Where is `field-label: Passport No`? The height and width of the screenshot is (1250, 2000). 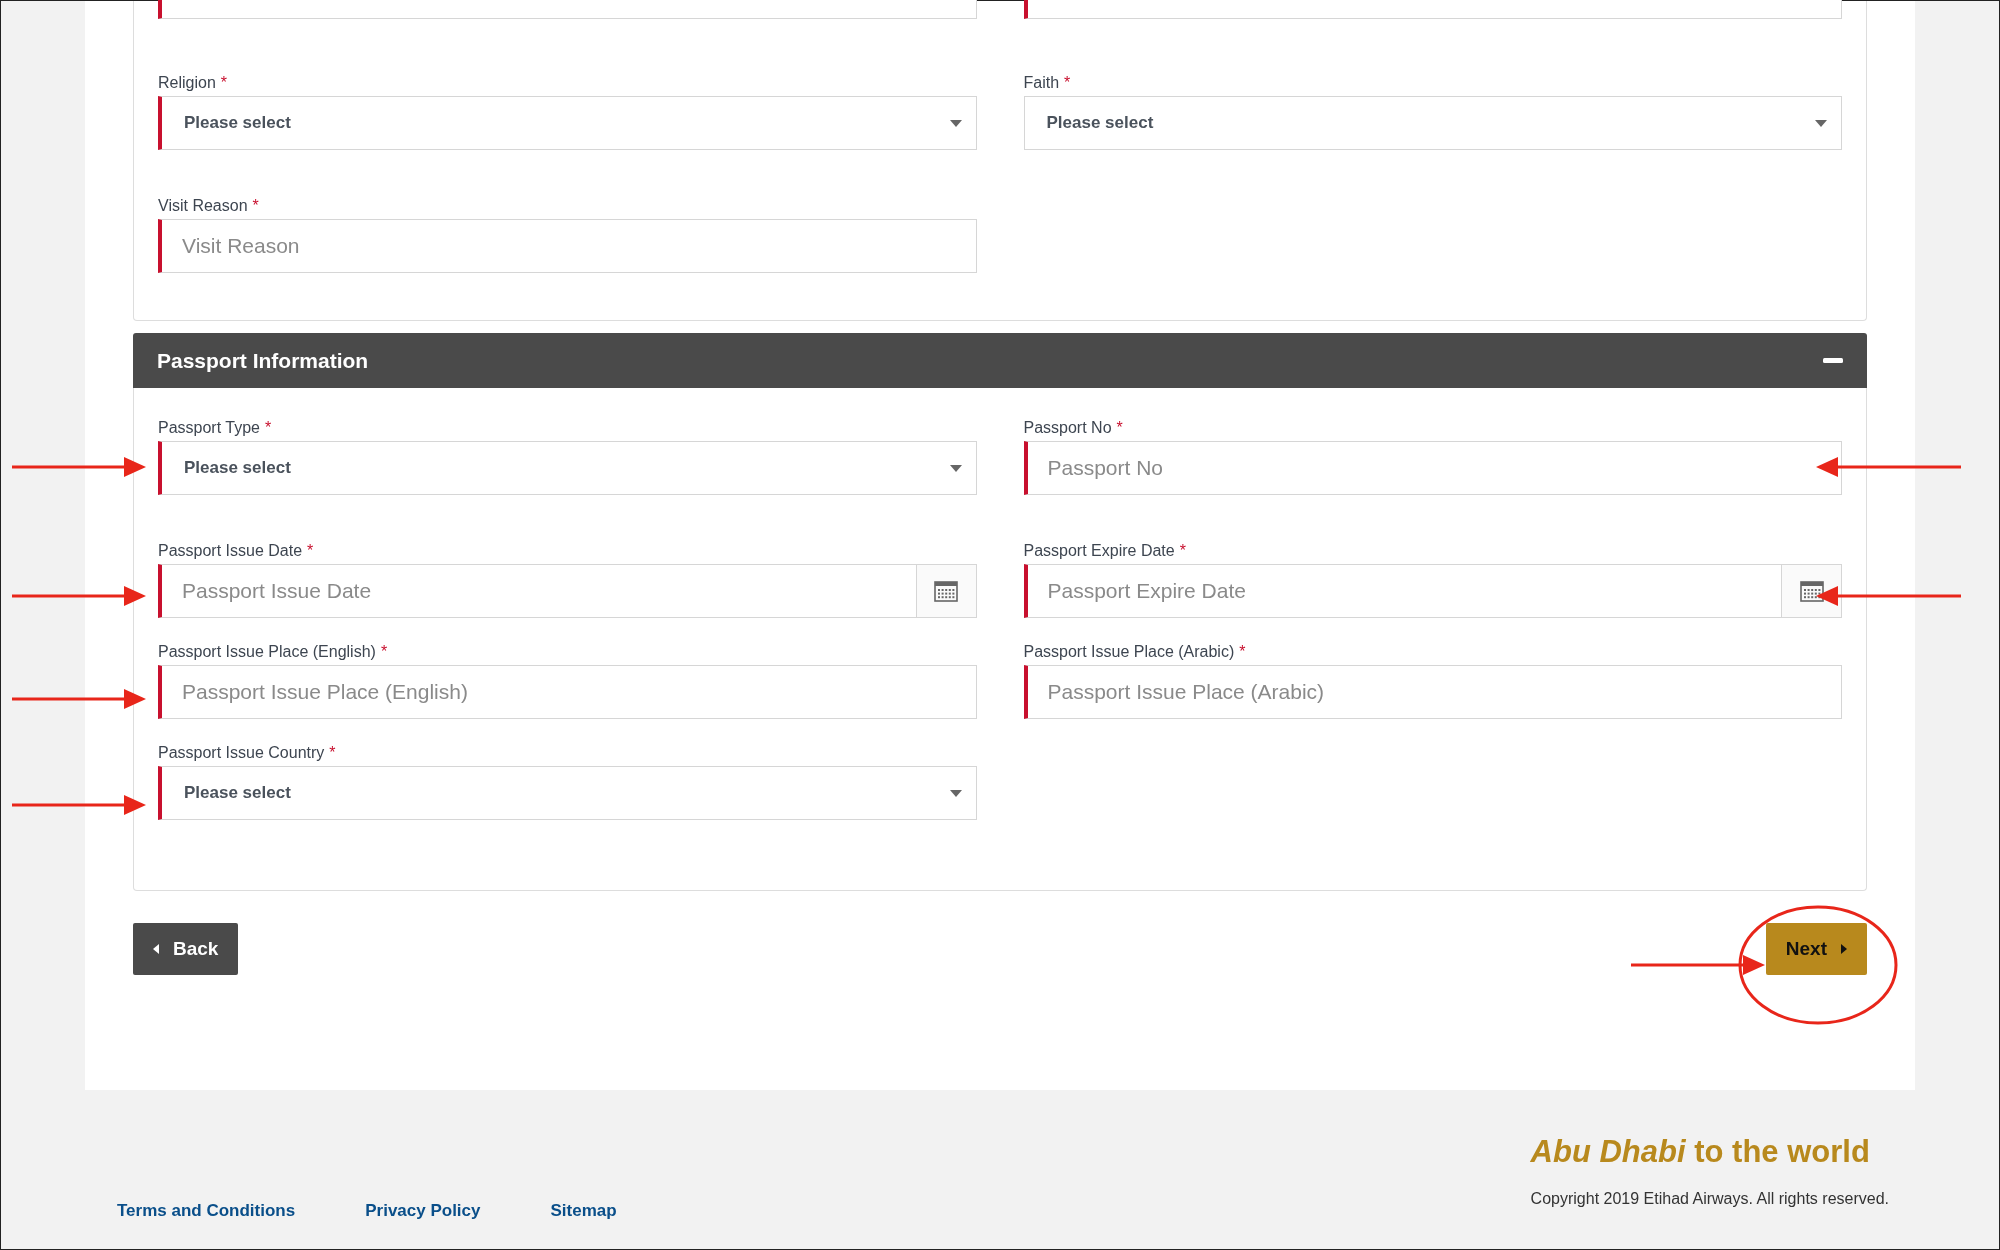
field-label: Passport No is located at coordinates (1067, 428).